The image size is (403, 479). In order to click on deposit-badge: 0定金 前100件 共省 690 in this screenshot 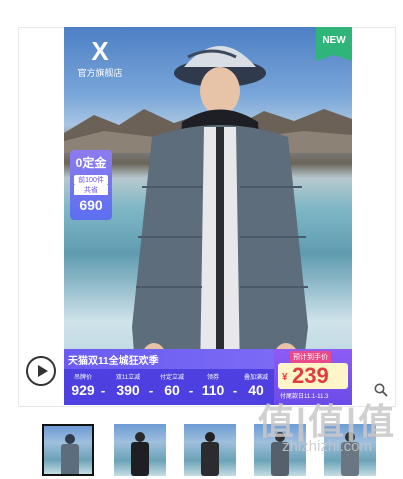, I will do `click(91, 185)`.